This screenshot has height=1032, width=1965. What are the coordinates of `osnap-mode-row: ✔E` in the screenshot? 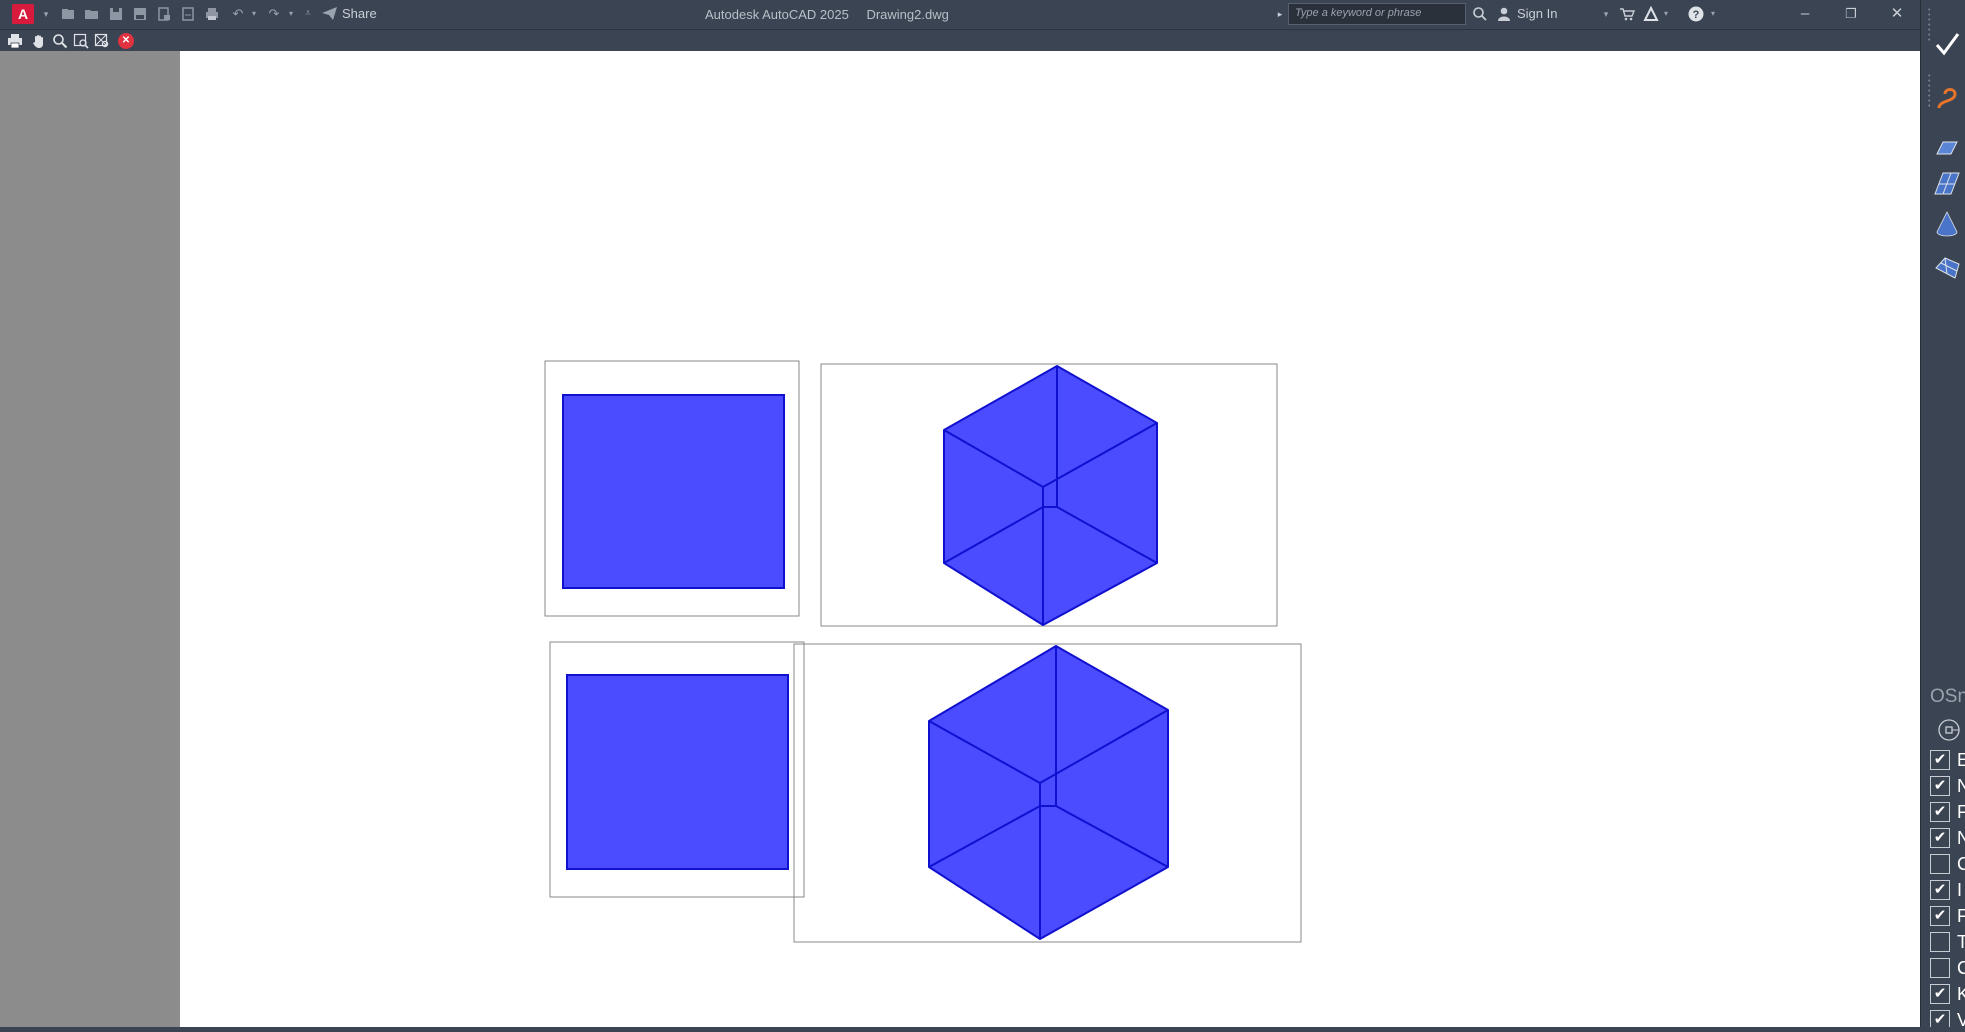 It's located at (1947, 760).